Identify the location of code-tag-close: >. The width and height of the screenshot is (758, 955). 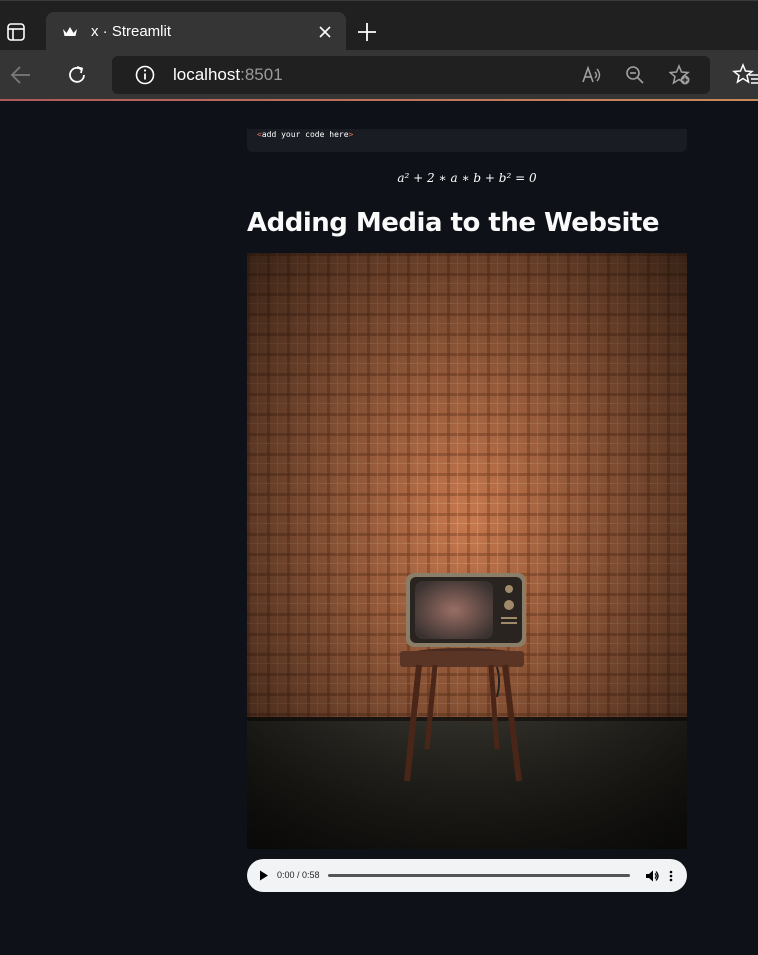
(351, 134).